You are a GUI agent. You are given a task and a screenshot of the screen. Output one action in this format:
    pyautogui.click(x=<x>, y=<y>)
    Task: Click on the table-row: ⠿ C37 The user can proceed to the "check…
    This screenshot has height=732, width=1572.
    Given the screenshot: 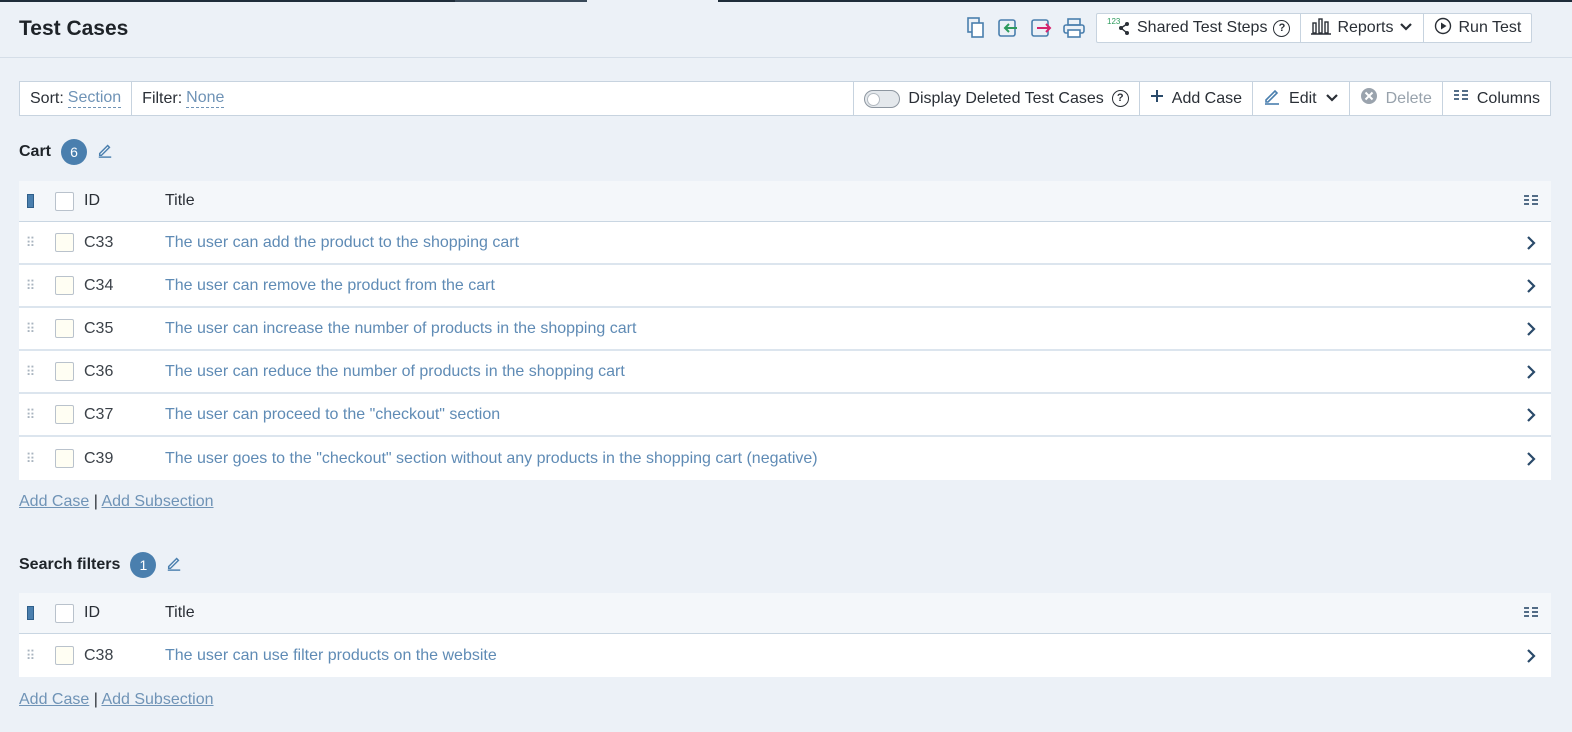 What is the action you would take?
    pyautogui.click(x=785, y=415)
    